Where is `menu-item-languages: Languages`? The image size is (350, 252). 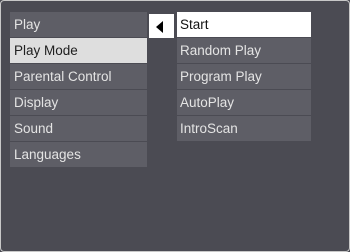 menu-item-languages: Languages is located at coordinates (78, 154).